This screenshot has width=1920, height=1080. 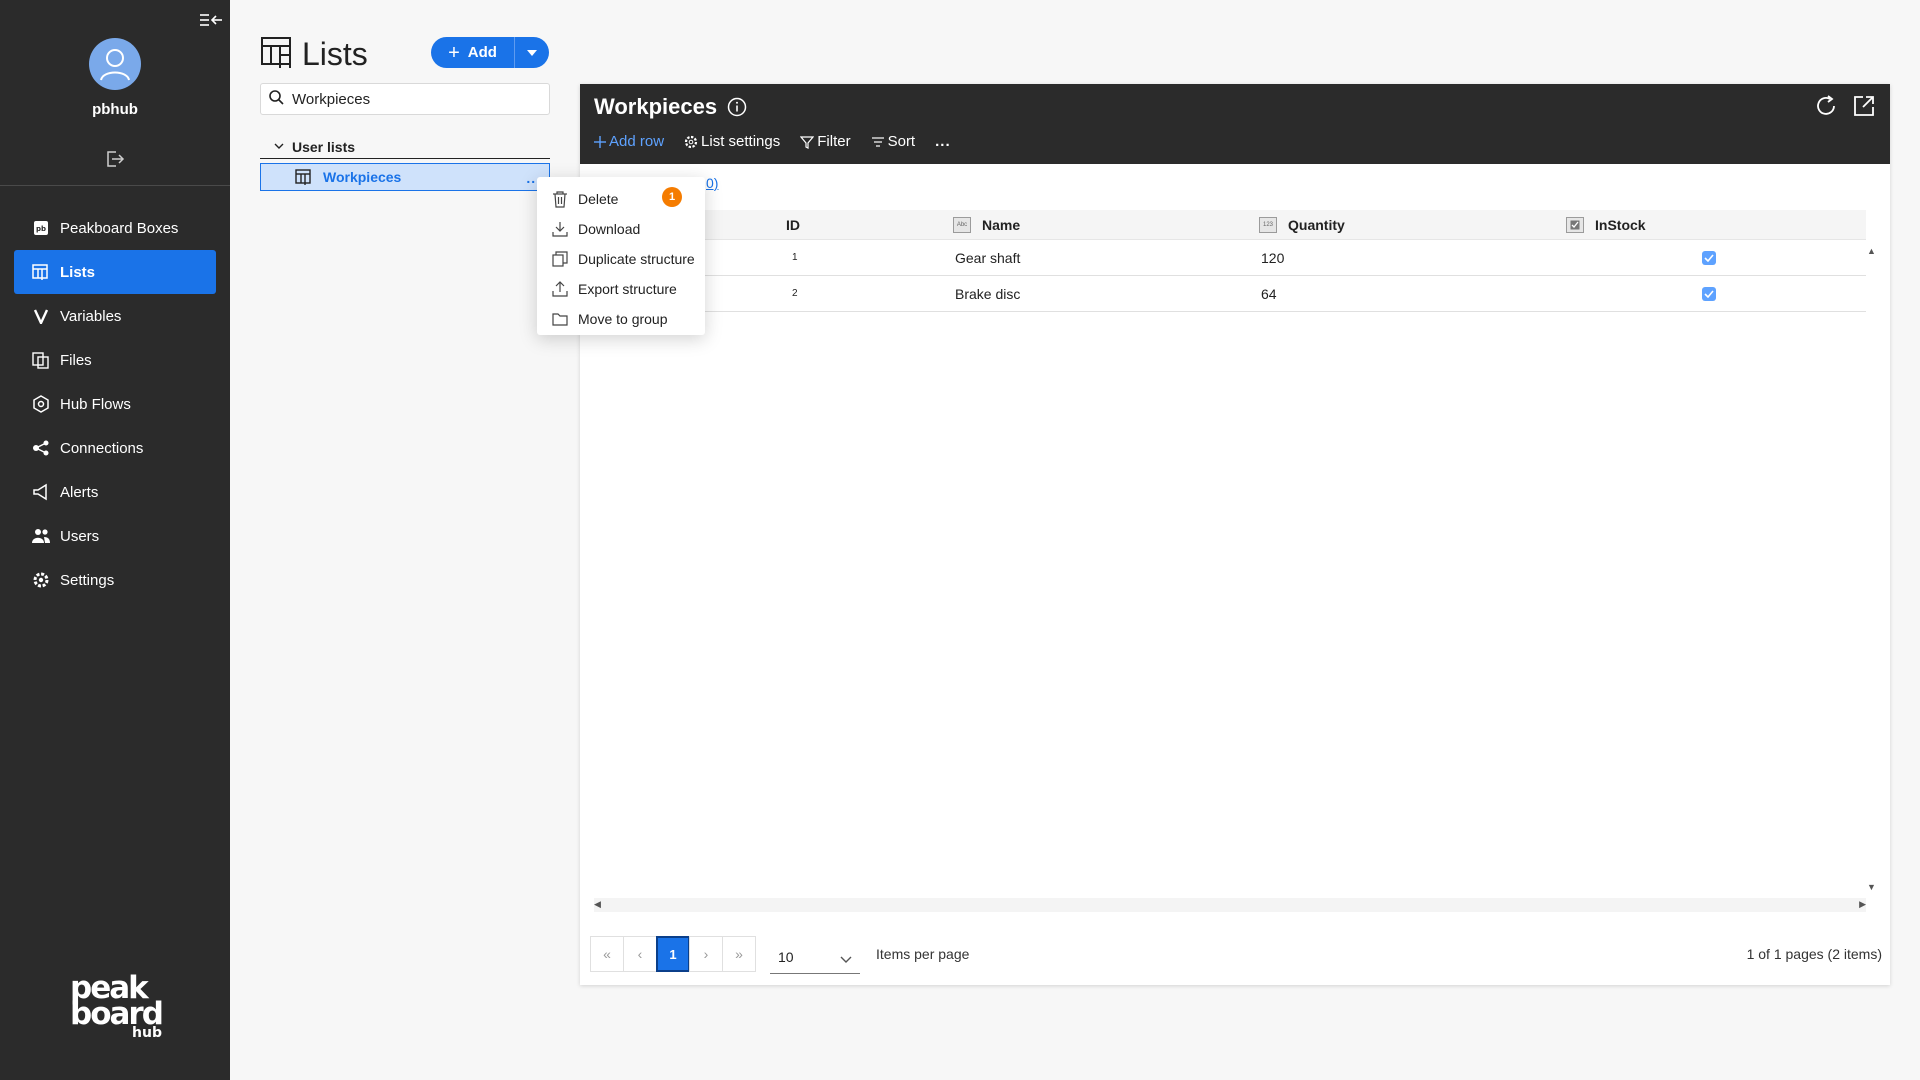 What do you see at coordinates (1268, 225) in the screenshot?
I see `number-type-icon: 123` at bounding box center [1268, 225].